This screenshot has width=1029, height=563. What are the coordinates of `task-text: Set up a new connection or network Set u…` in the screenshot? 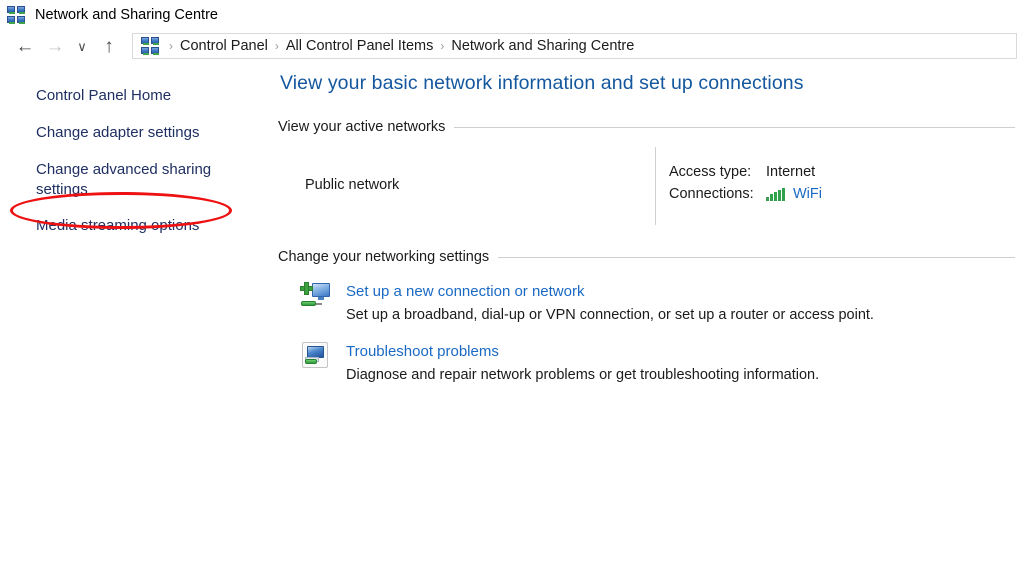 It's located at (610, 303).